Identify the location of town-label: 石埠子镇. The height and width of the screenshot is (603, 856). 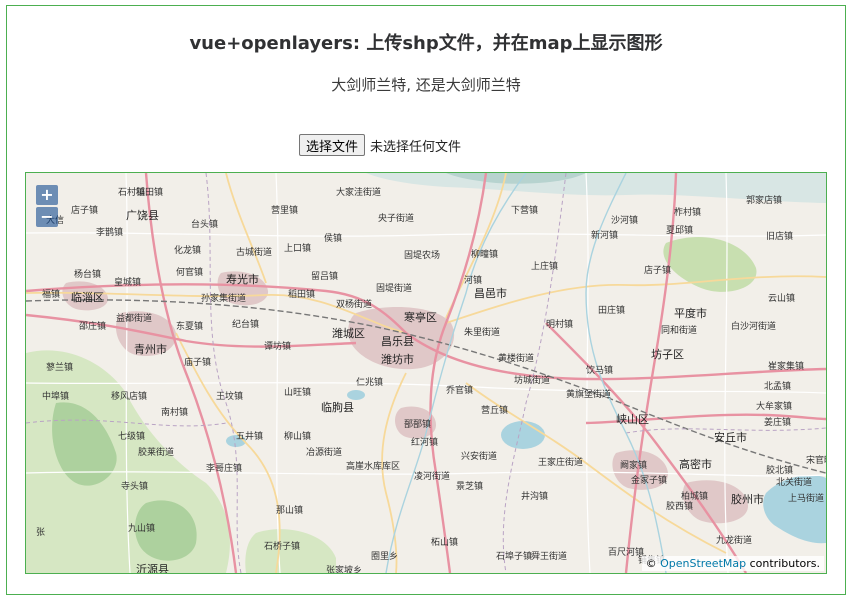
(514, 556).